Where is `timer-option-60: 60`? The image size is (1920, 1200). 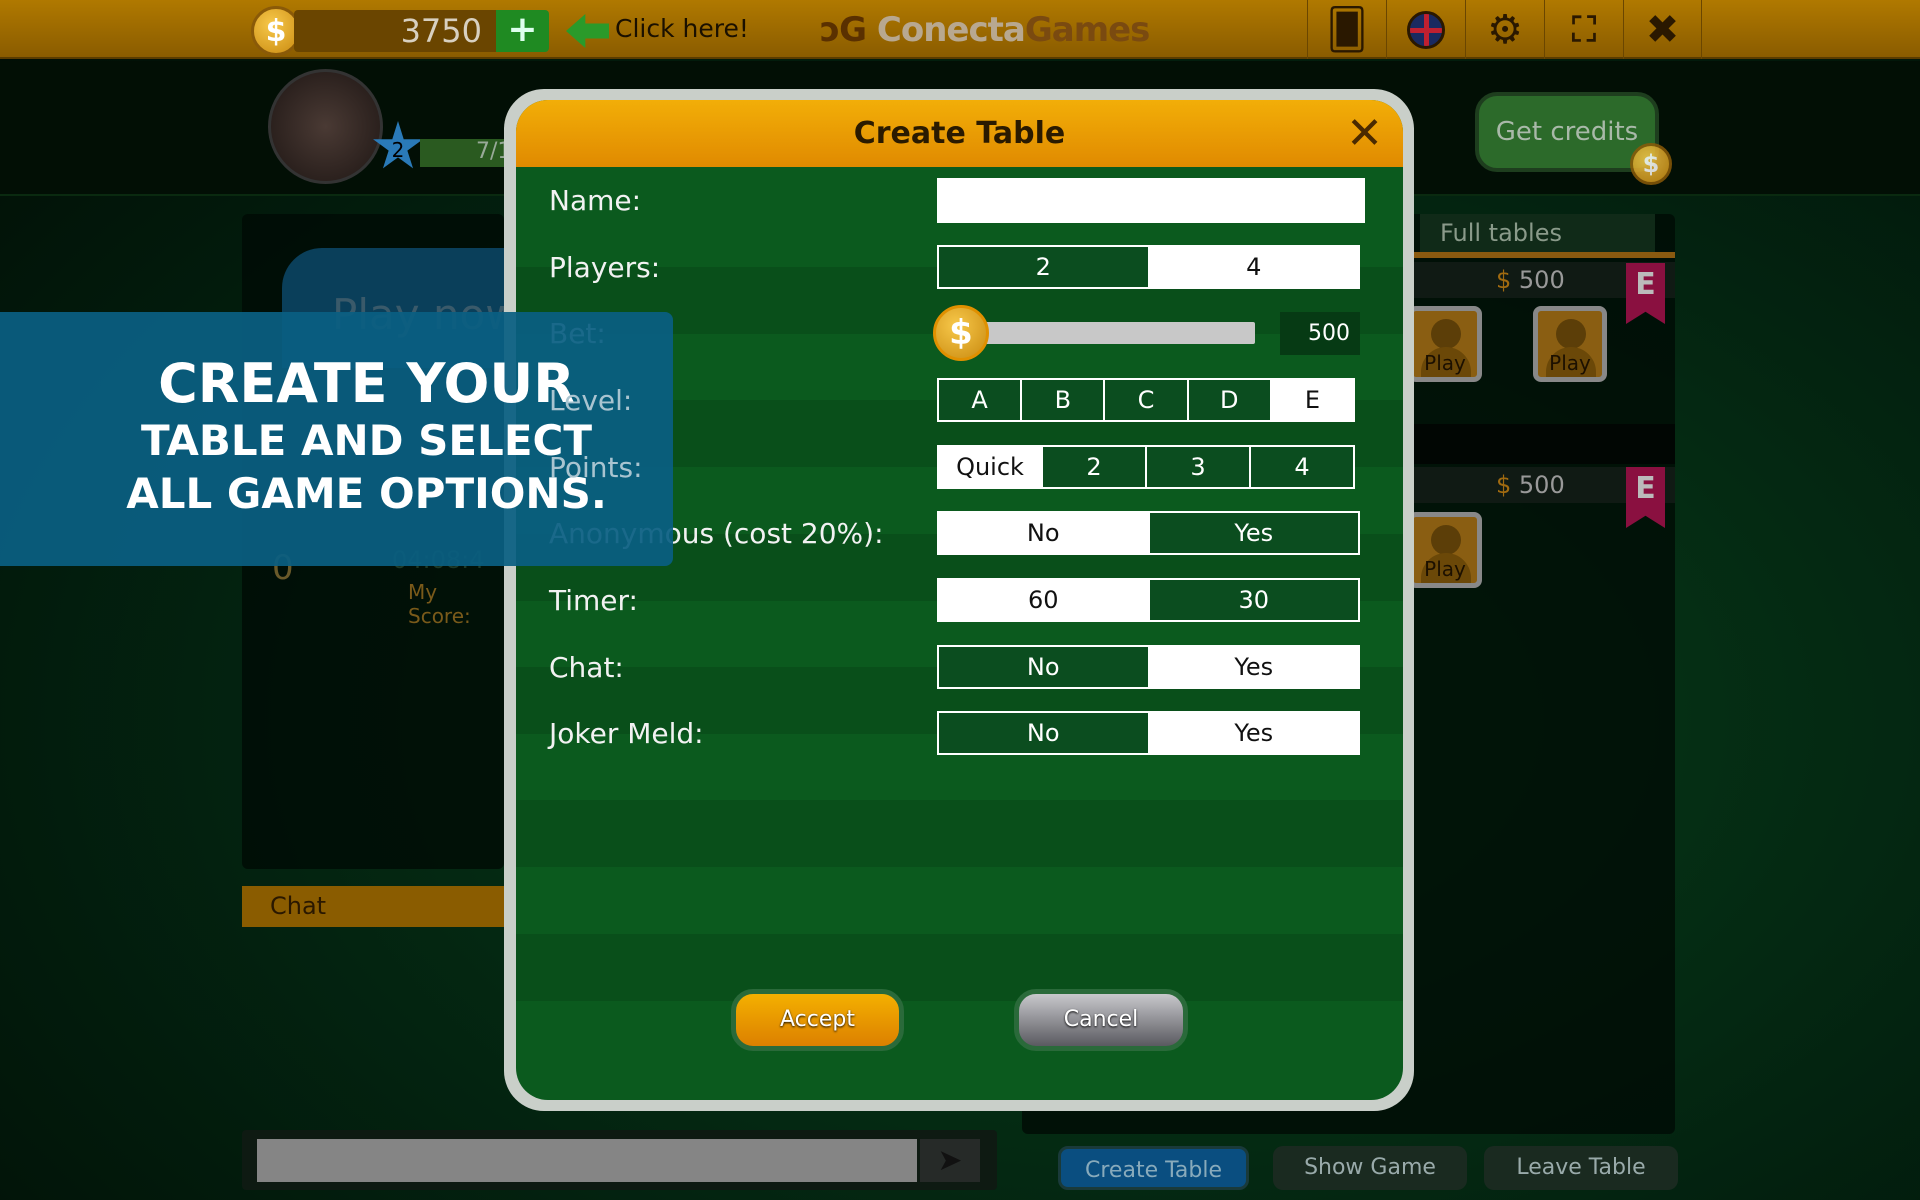 timer-option-60: 60 is located at coordinates (1044, 600).